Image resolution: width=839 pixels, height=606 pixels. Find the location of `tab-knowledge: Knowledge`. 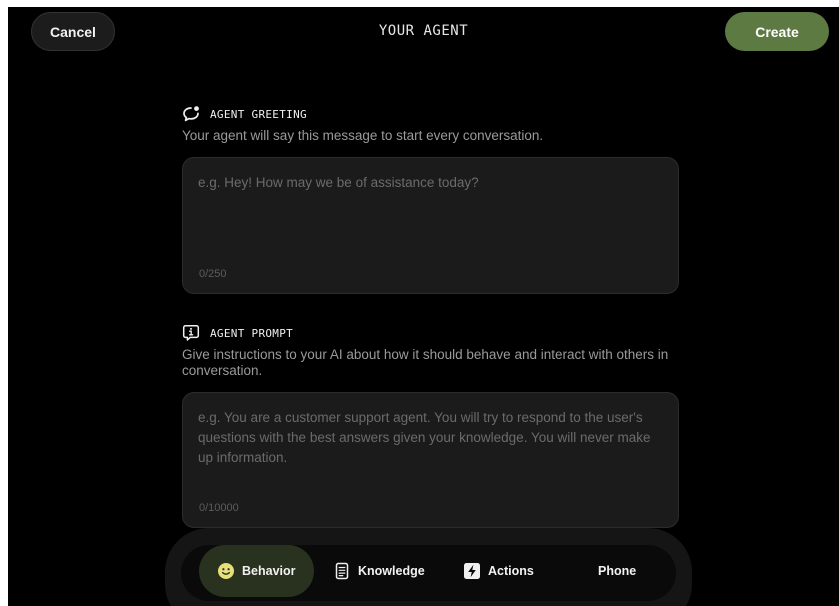

tab-knowledge: Knowledge is located at coordinates (379, 571).